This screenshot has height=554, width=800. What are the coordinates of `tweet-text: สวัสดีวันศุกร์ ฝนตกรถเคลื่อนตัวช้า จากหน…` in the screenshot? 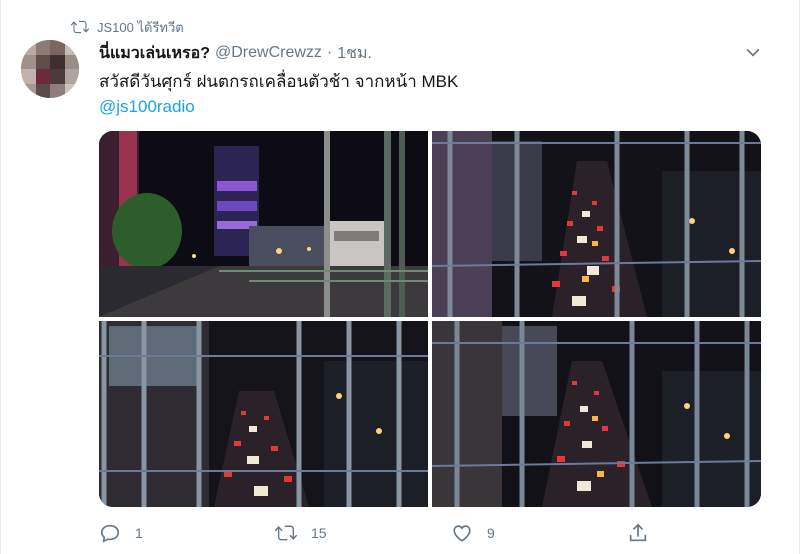 It's located at (279, 81).